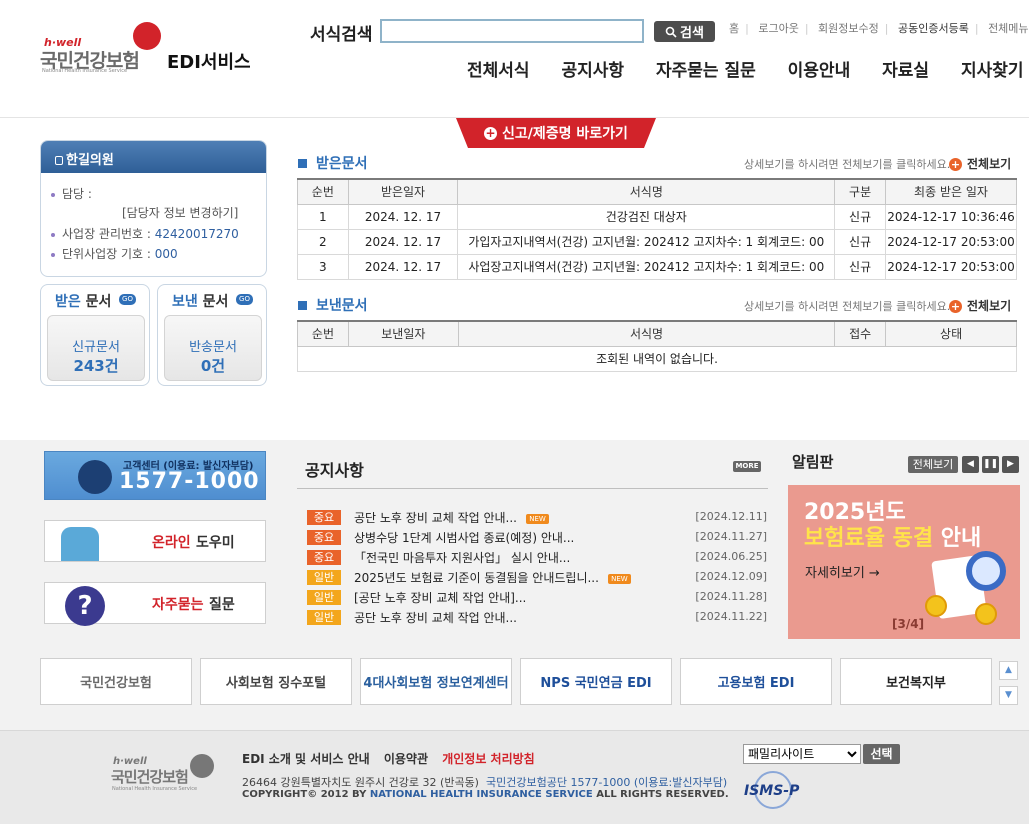 This screenshot has width=1029, height=824. Describe the element at coordinates (657, 333) in the screenshot. I see `table-header-row: 순번 보낸일자 서식명 접수 상태` at that location.